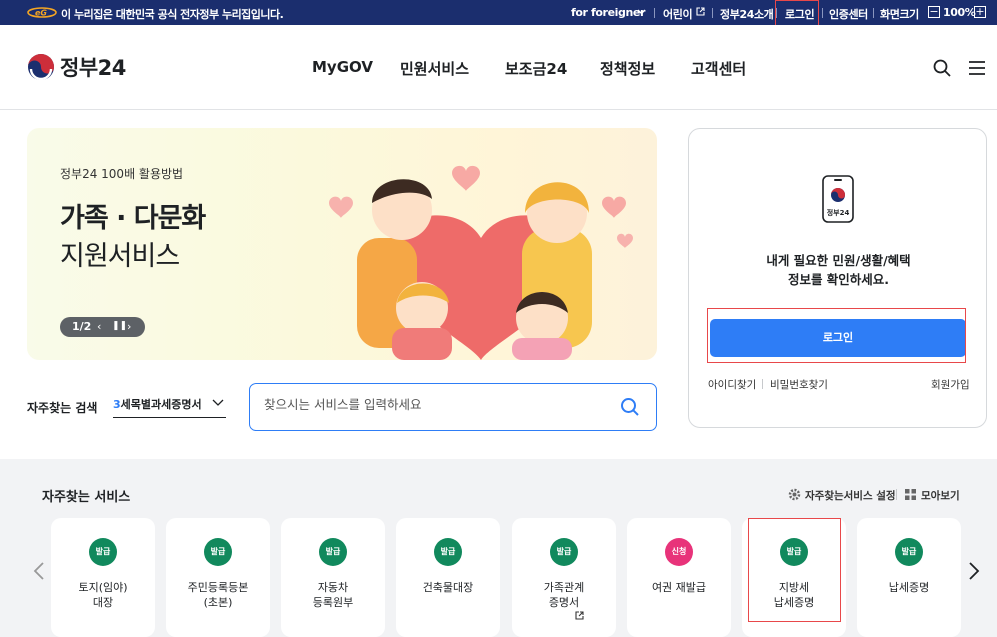  Describe the element at coordinates (218, 577) in the screenshot. I see `service-card-resident-register: 발급 주민등록등본 (초본)` at that location.